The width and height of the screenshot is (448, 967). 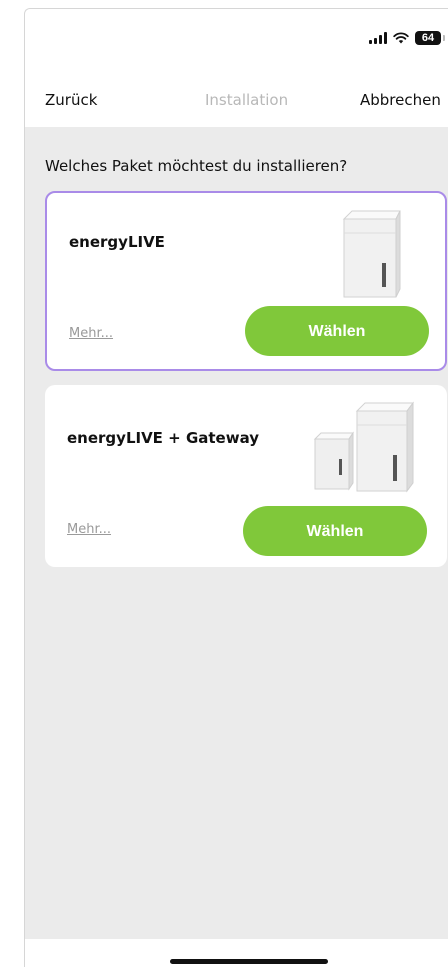 I want to click on header: 64 Zurück Installation Abbrechen, so click(x=236, y=68).